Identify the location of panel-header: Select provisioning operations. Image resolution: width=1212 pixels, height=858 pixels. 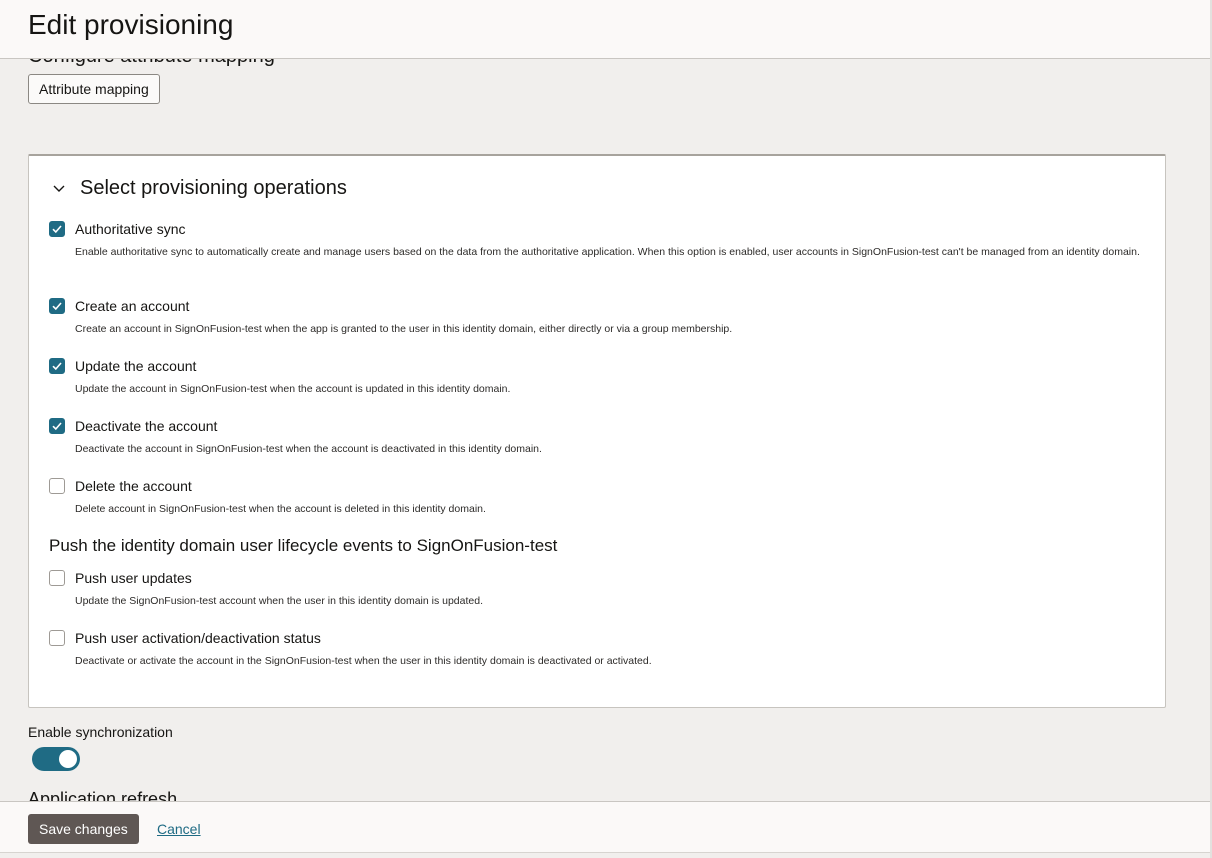
(199, 188).